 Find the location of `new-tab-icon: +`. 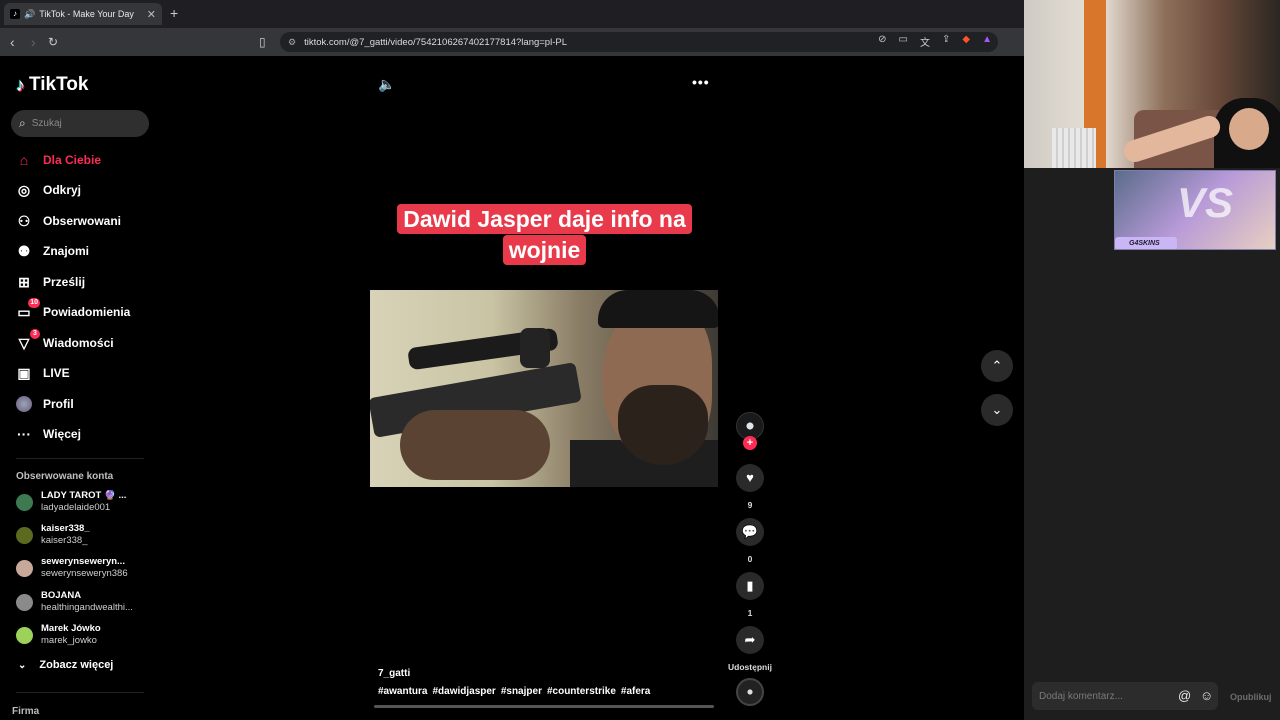

new-tab-icon: + is located at coordinates (174, 13).